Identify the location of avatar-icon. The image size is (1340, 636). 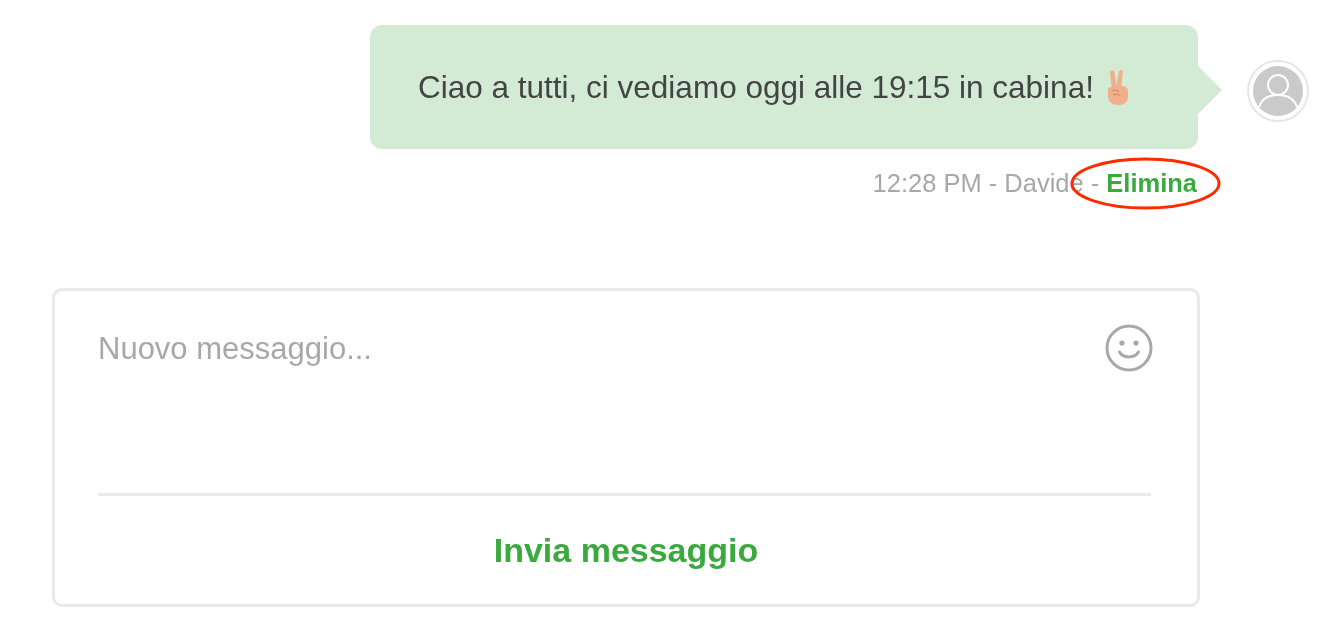
(1278, 90).